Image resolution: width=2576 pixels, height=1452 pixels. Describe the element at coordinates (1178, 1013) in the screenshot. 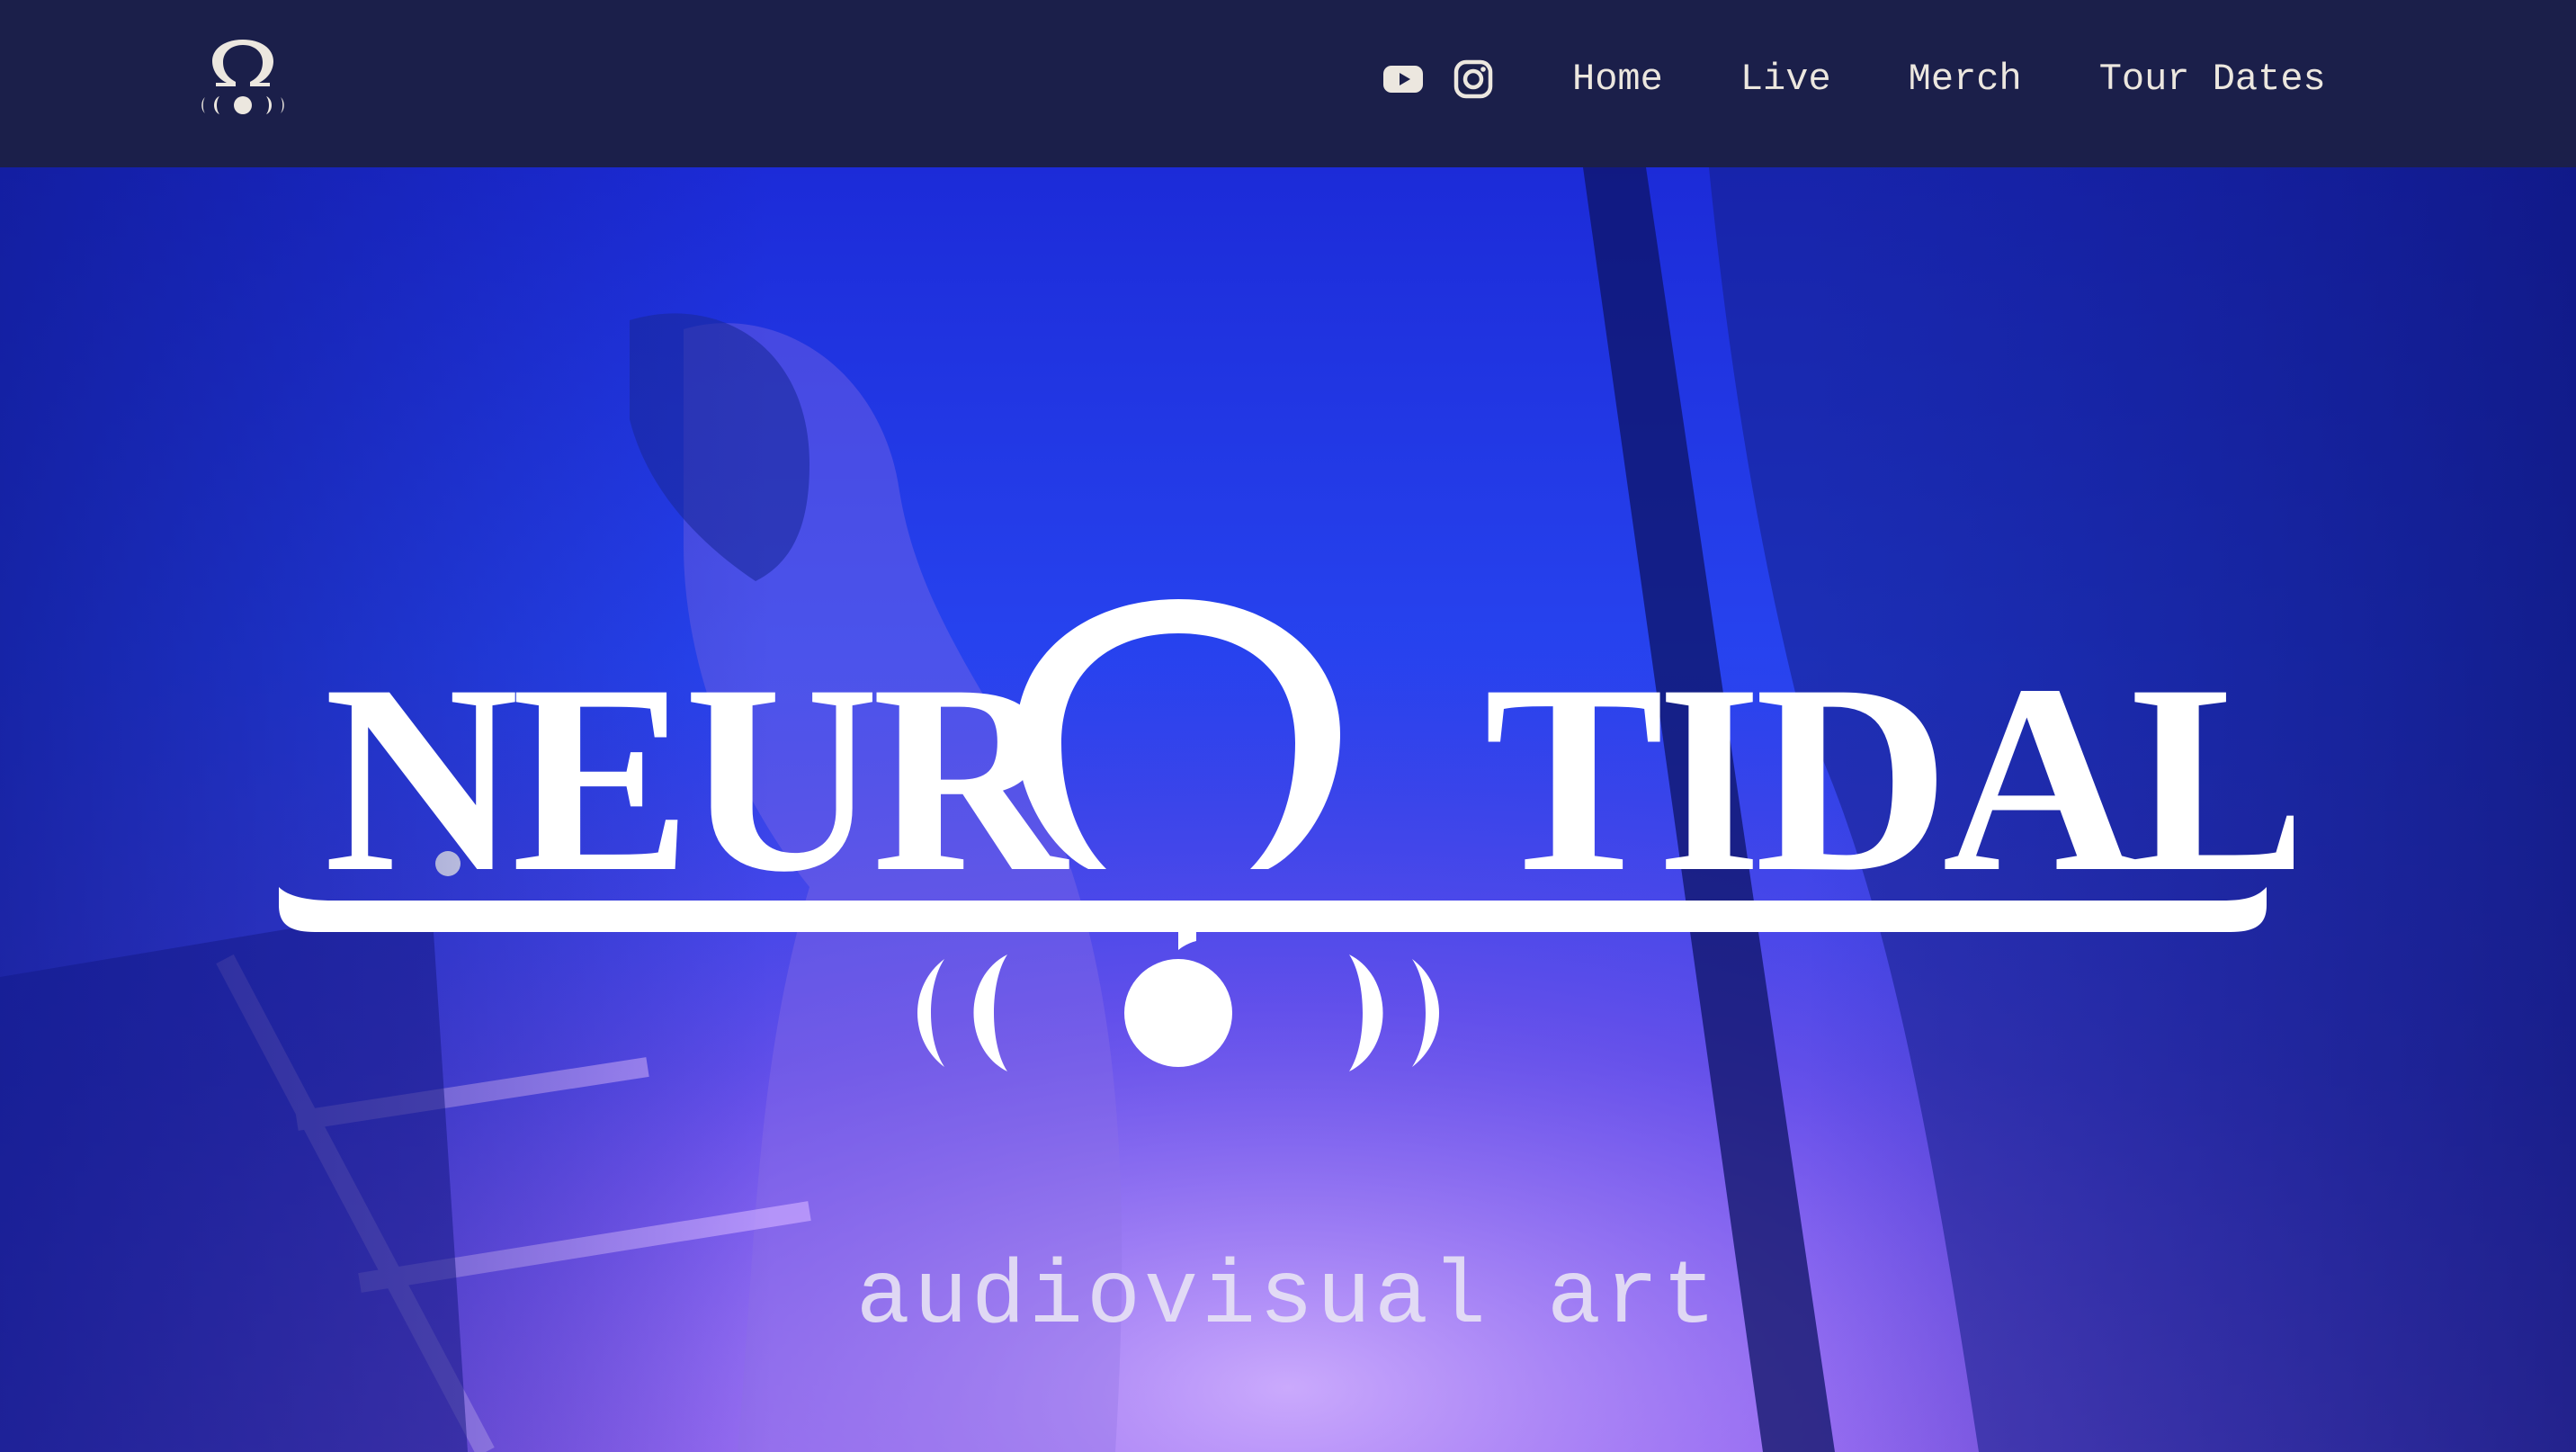

I see `logo-moon-phases-icon` at that location.